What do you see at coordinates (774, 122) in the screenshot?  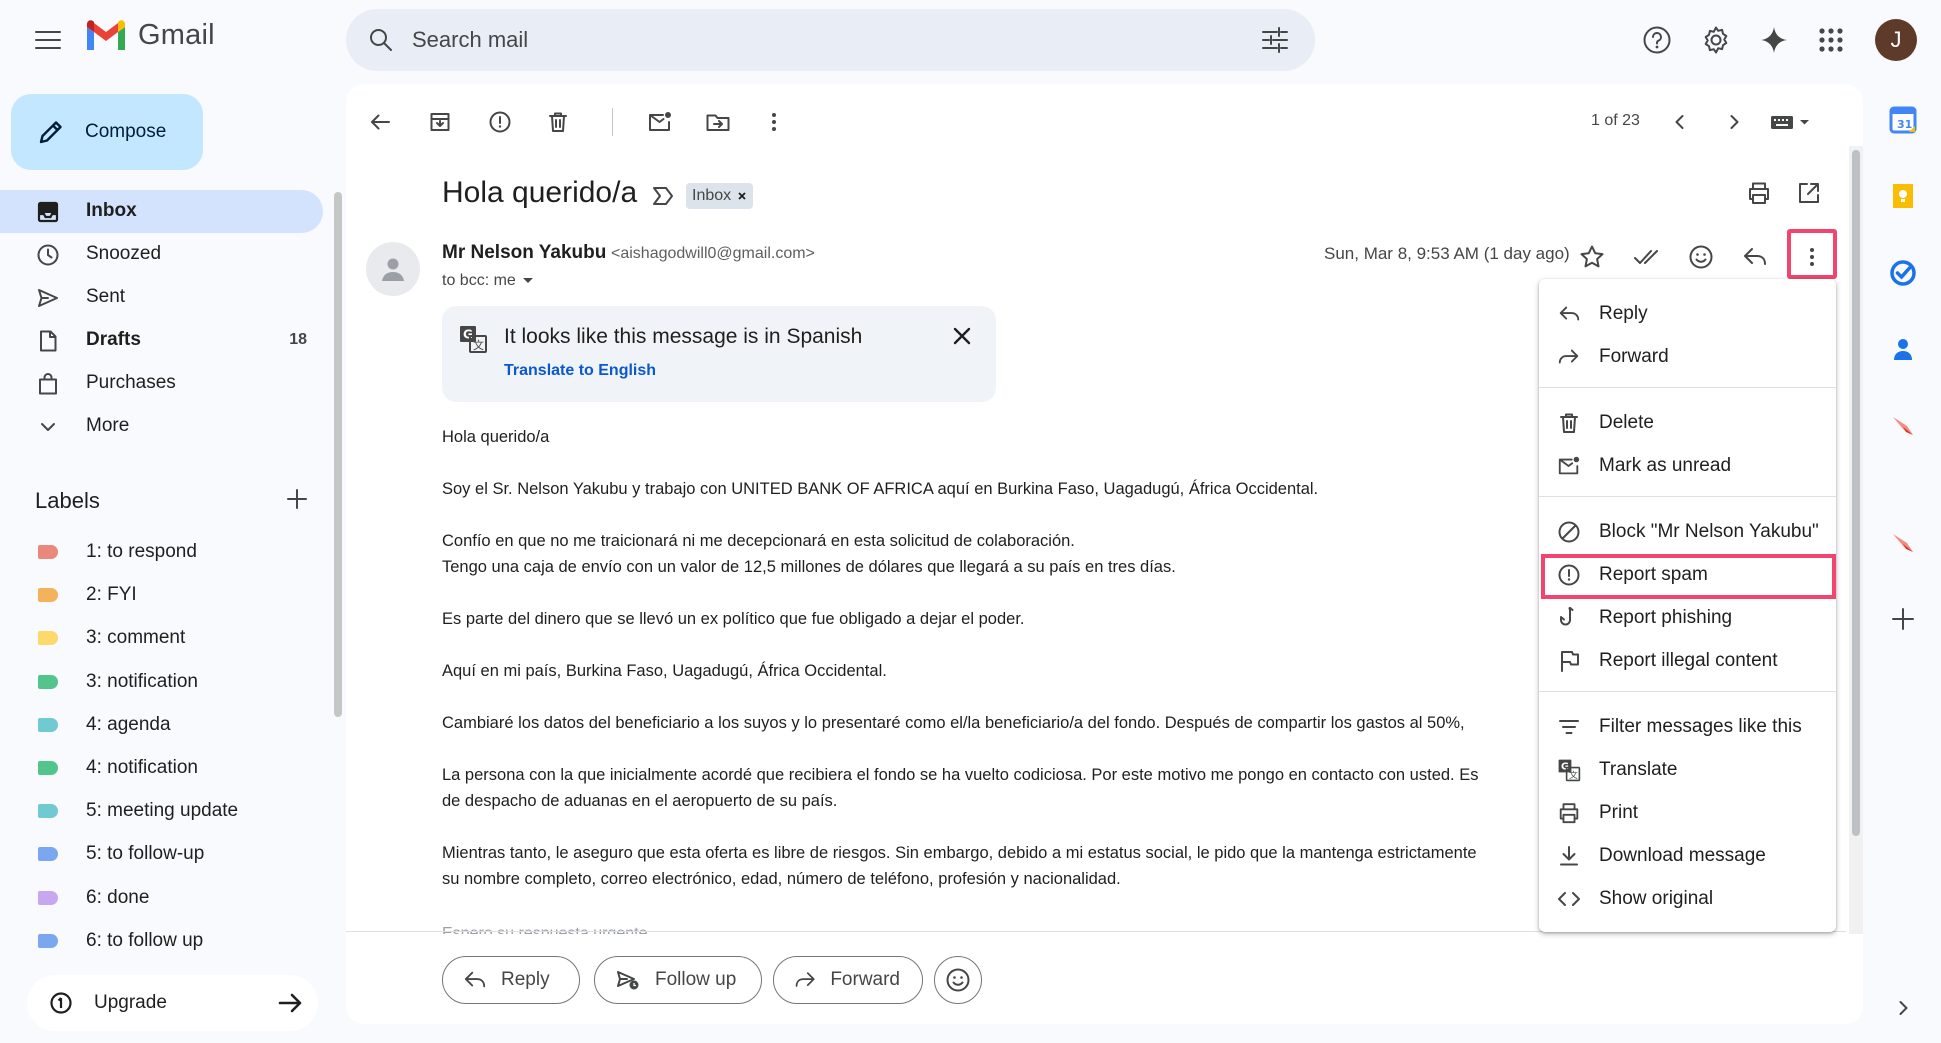 I see `more-vert-icon` at bounding box center [774, 122].